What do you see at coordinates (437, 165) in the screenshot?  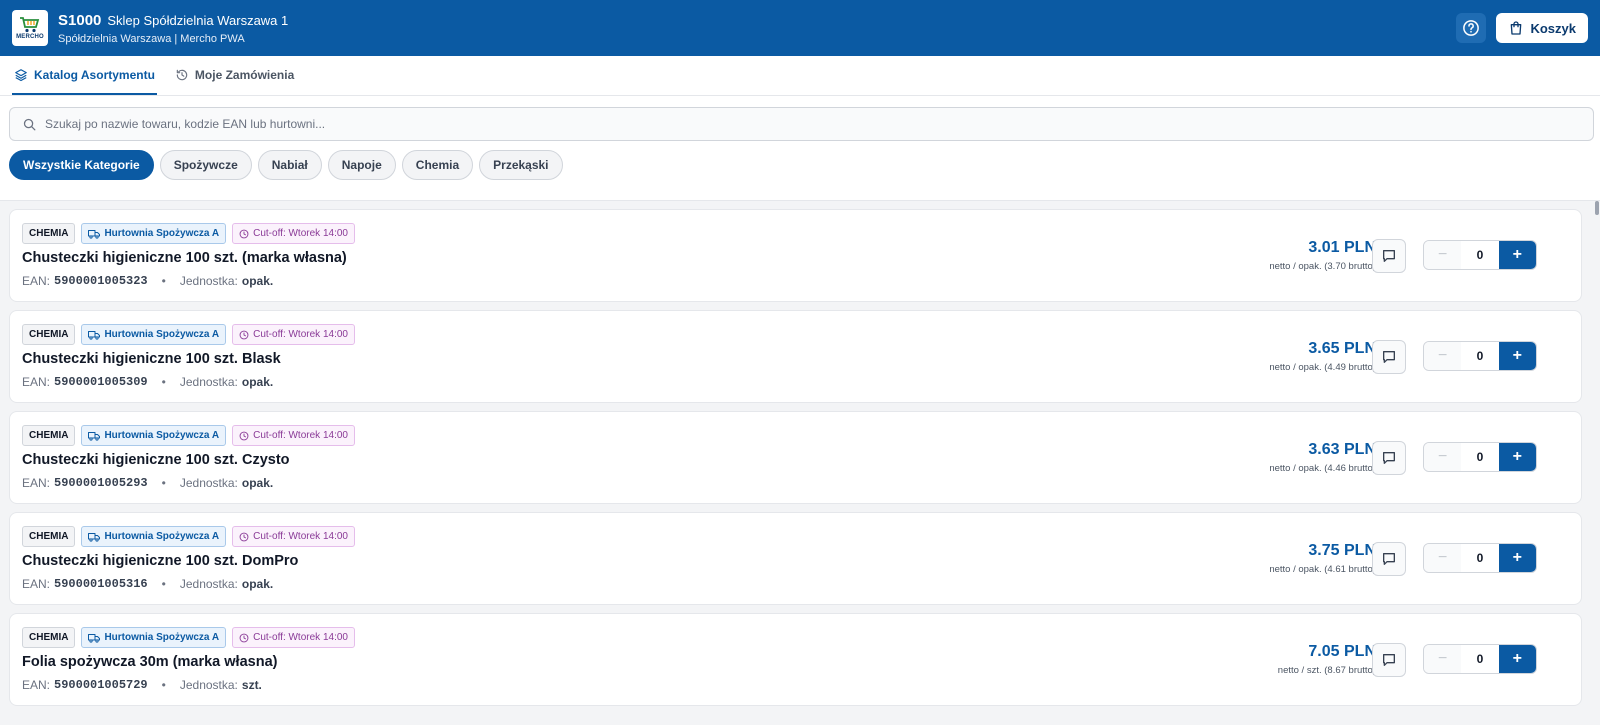 I see `category-chip-chemia: Chemia` at bounding box center [437, 165].